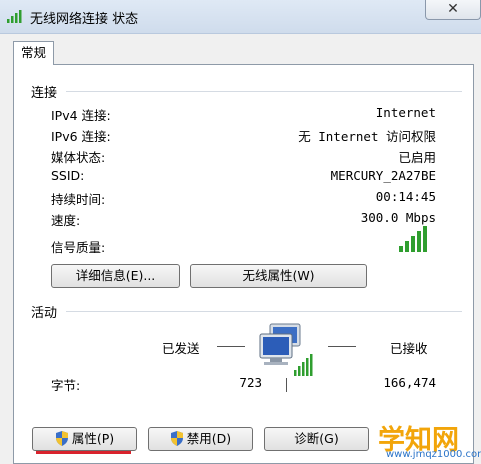 The height and width of the screenshot is (464, 481). Describe the element at coordinates (264, 91) in the screenshot. I see `connection-divider` at that location.